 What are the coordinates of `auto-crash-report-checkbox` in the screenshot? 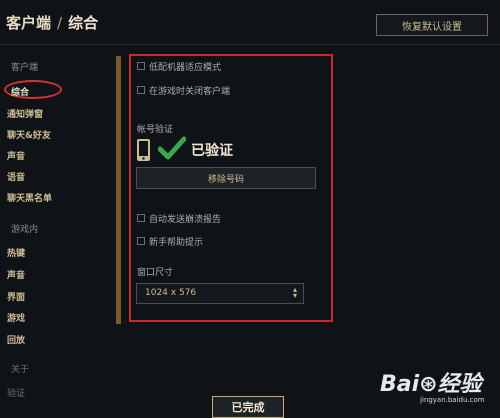 It's located at (141, 218).